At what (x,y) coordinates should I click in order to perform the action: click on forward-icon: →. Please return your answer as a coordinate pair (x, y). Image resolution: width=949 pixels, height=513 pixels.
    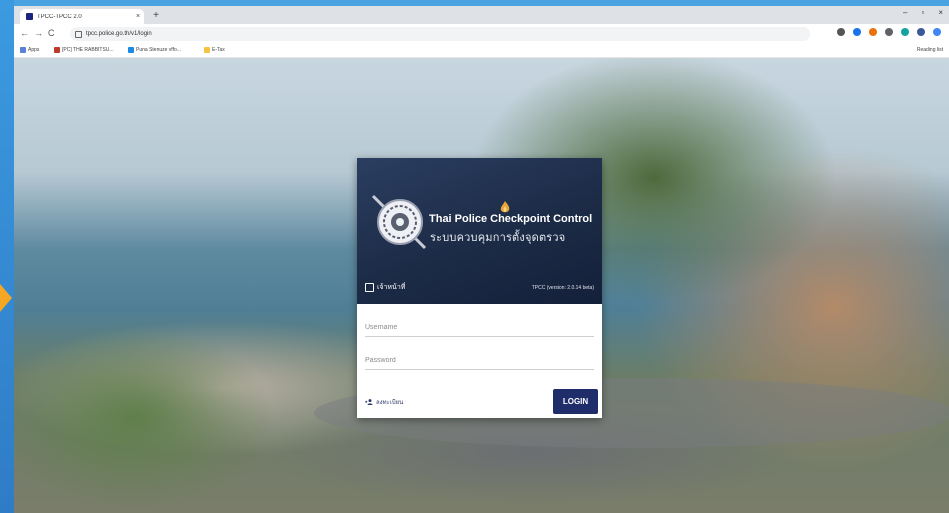
    Looking at the image, I should click on (38, 33).